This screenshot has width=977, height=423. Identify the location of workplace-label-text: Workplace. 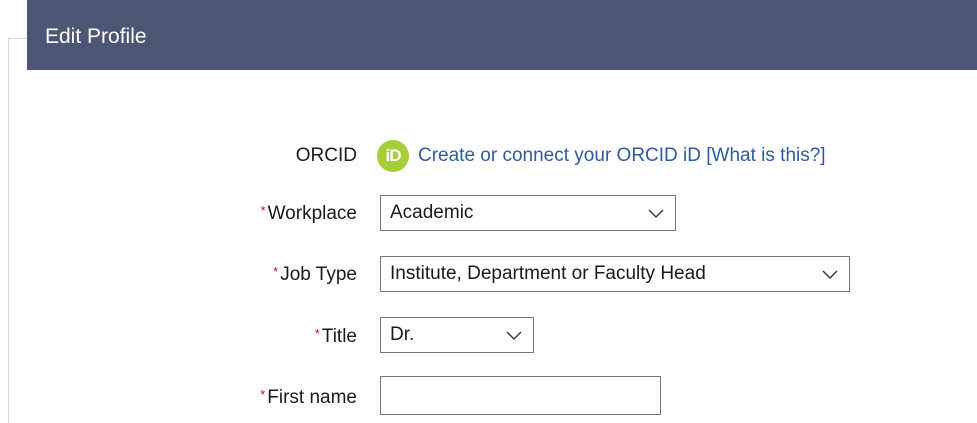
(312, 213).